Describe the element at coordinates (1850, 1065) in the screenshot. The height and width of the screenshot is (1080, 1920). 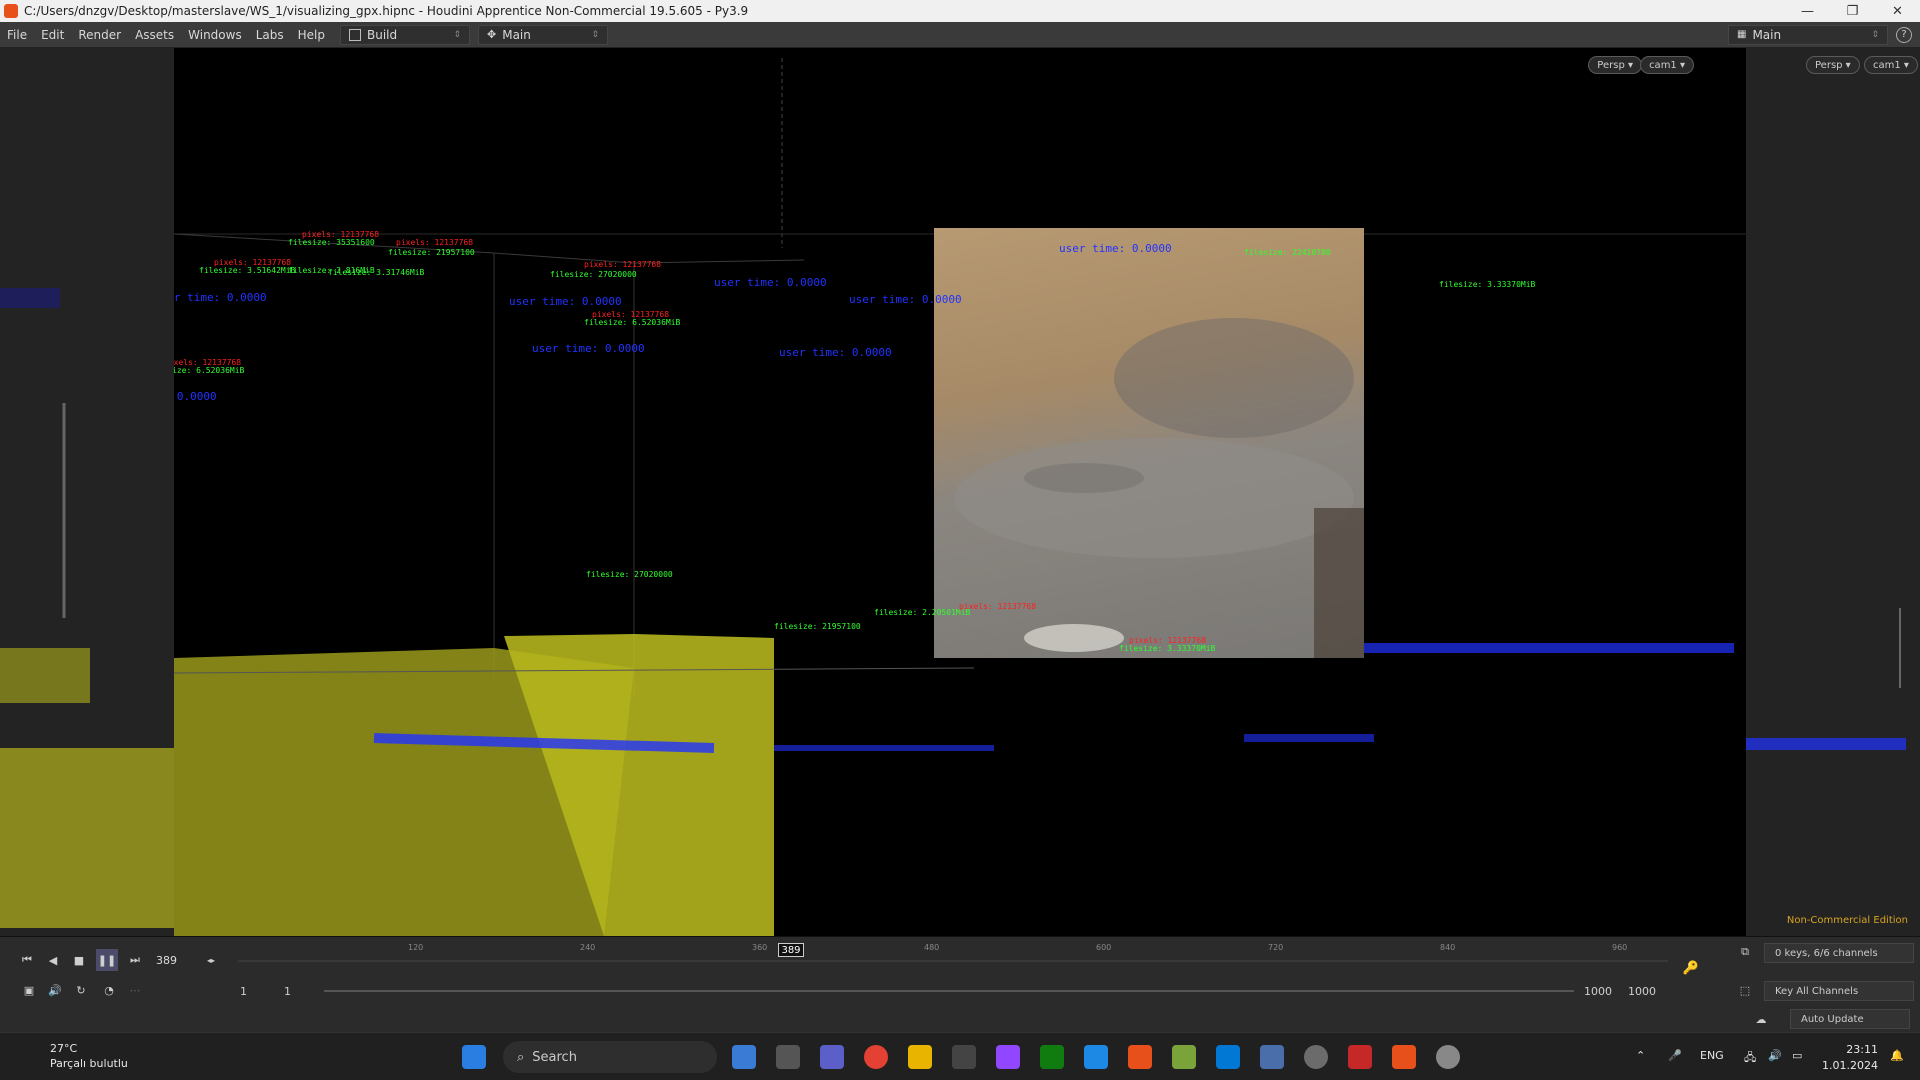
I see `clock-date: 1.01.2024` at that location.